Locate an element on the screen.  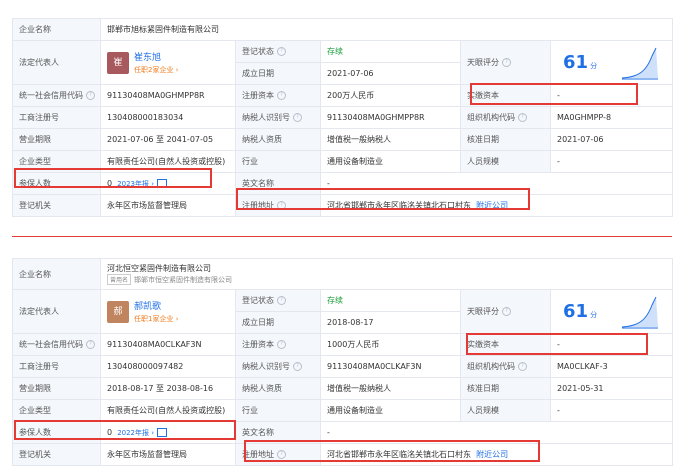
table-row: 企业名称 河北恒空紧固件制造有限公司 曾用名 邯郸市恒空紧固件制造有限公司 is located at coordinates (343, 274).